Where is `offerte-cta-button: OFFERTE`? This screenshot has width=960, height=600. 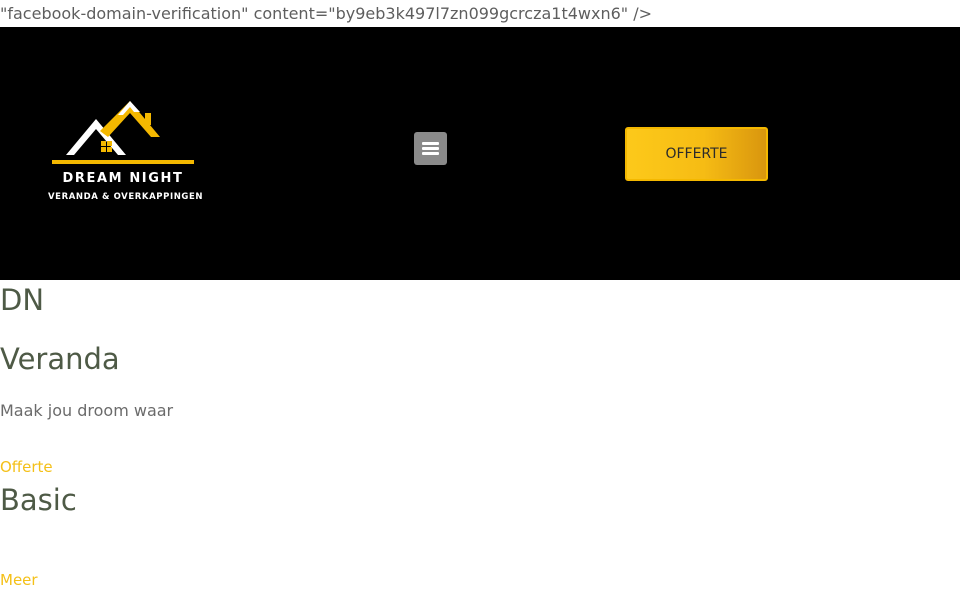
offerte-cta-button: OFFERTE is located at coordinates (696, 154).